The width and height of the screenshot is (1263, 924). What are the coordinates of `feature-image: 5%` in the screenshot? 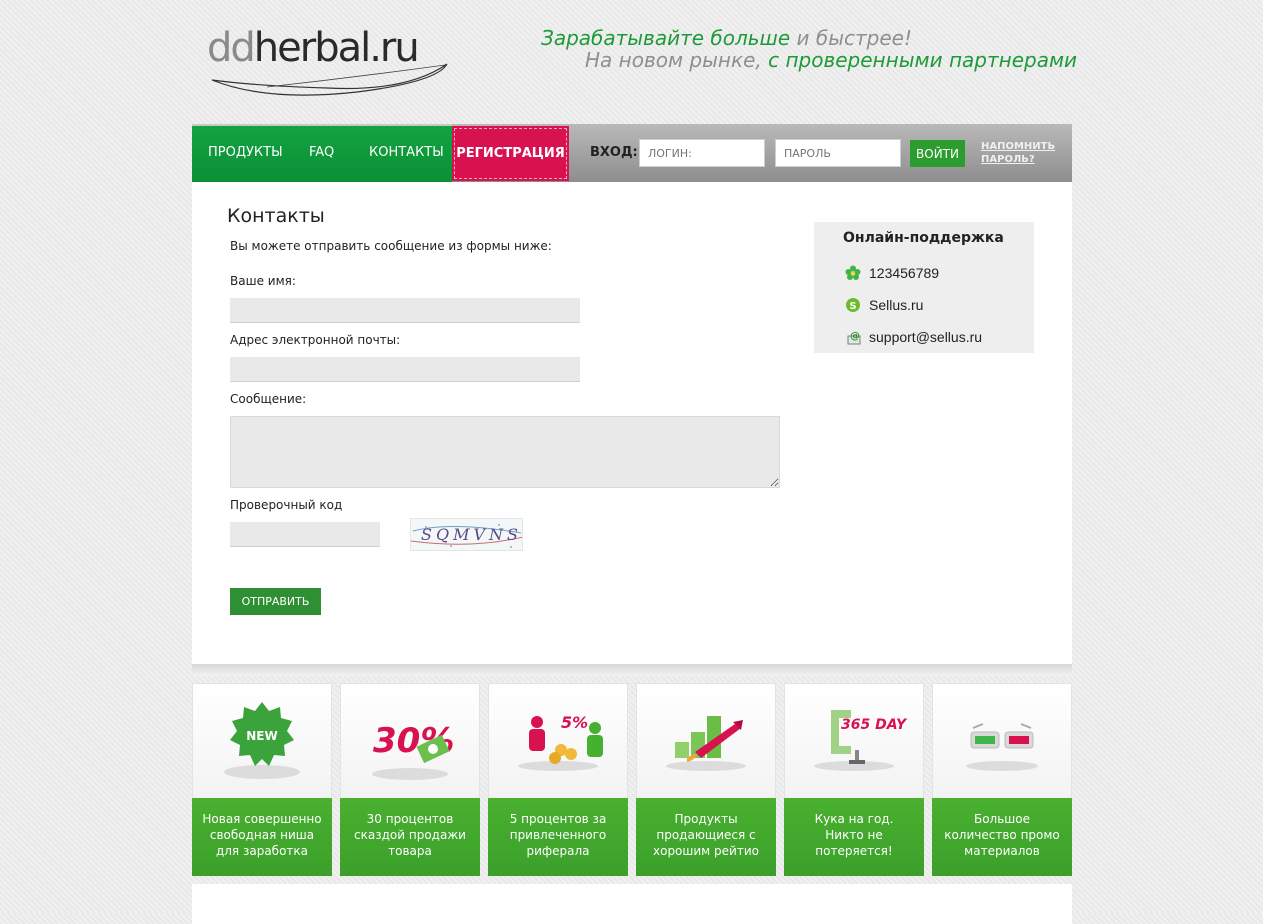 It's located at (558, 741).